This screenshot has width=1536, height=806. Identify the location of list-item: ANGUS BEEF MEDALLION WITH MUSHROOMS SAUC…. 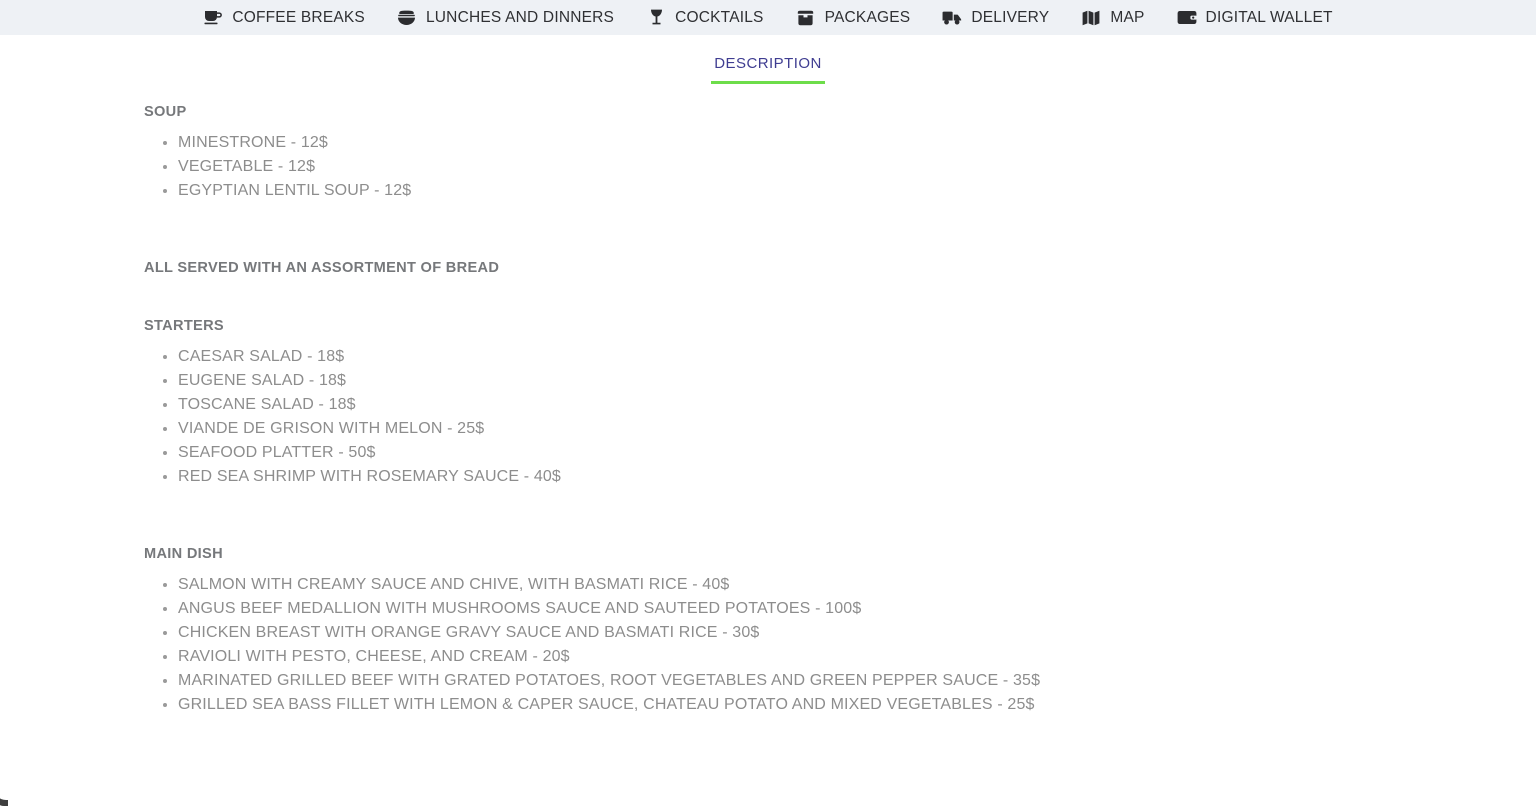
(857, 609).